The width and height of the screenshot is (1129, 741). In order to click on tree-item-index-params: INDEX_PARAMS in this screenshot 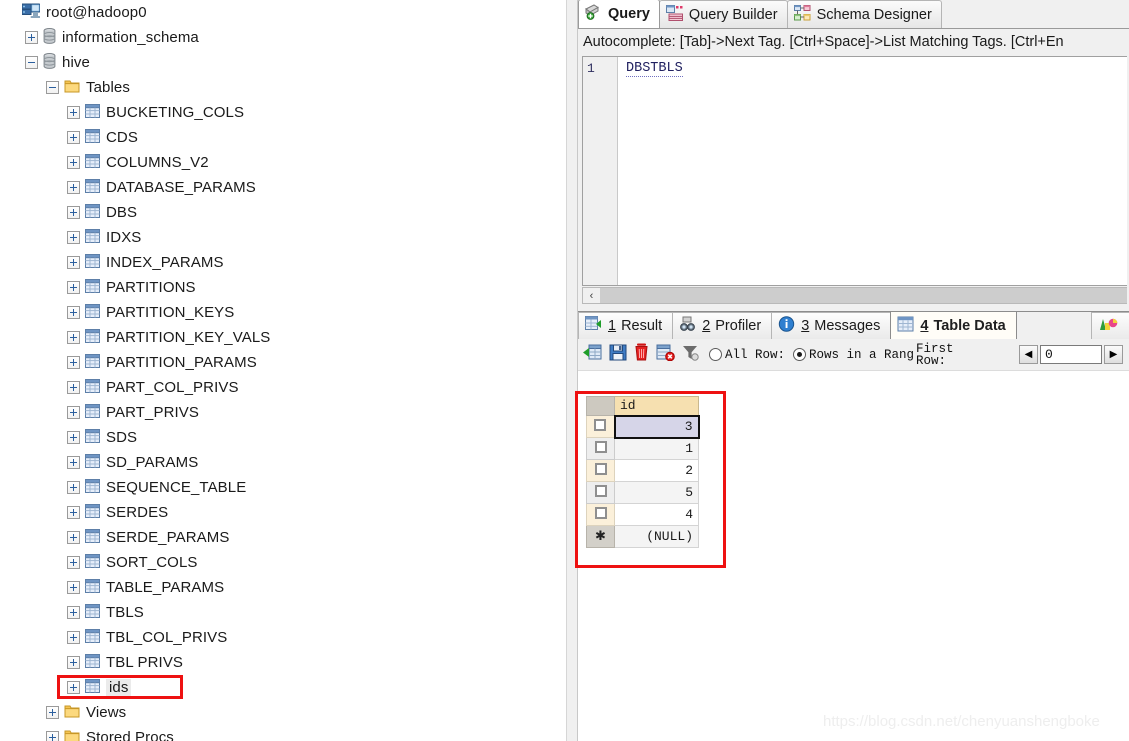, I will do `click(283, 262)`.